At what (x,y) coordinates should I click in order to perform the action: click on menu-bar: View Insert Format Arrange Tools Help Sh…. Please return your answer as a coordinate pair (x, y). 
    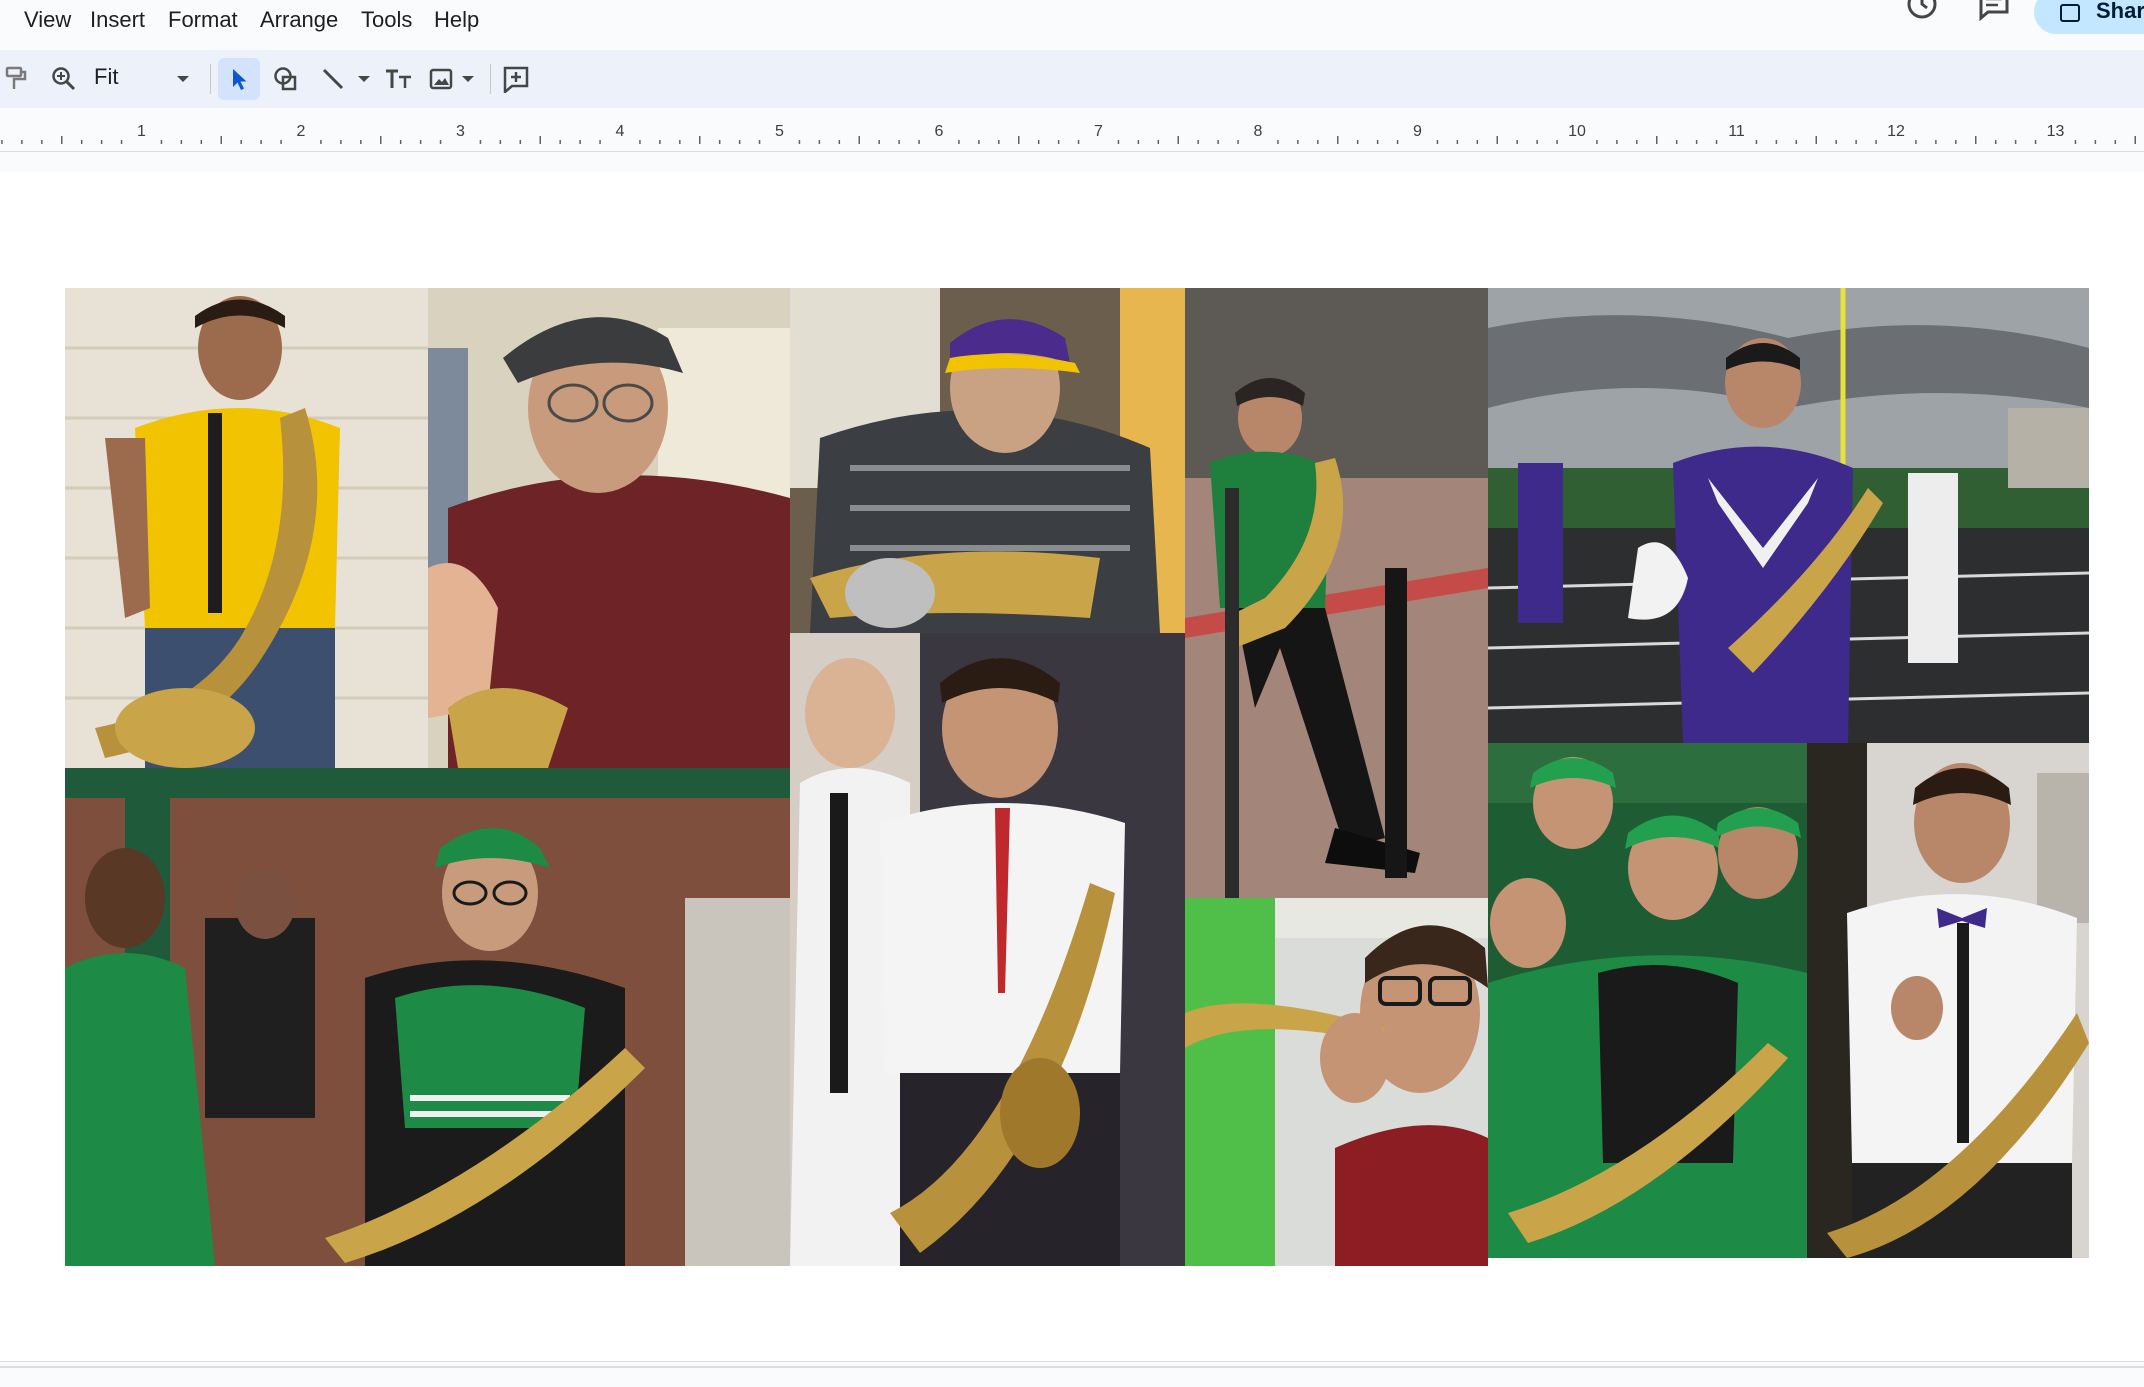
    Looking at the image, I should click on (1072, 22).